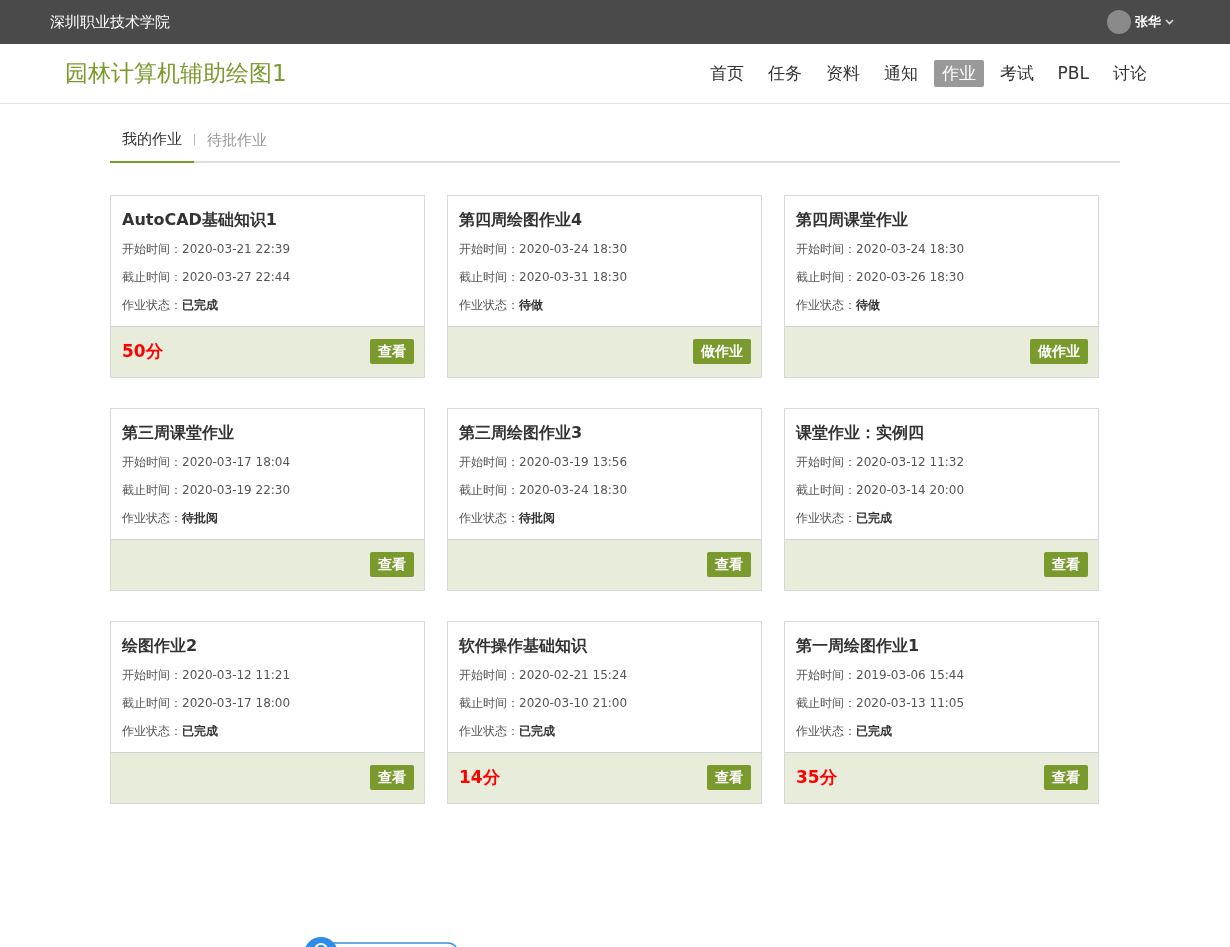  I want to click on start-time: 开始时间：2020-03-19 13:56, so click(543, 462).